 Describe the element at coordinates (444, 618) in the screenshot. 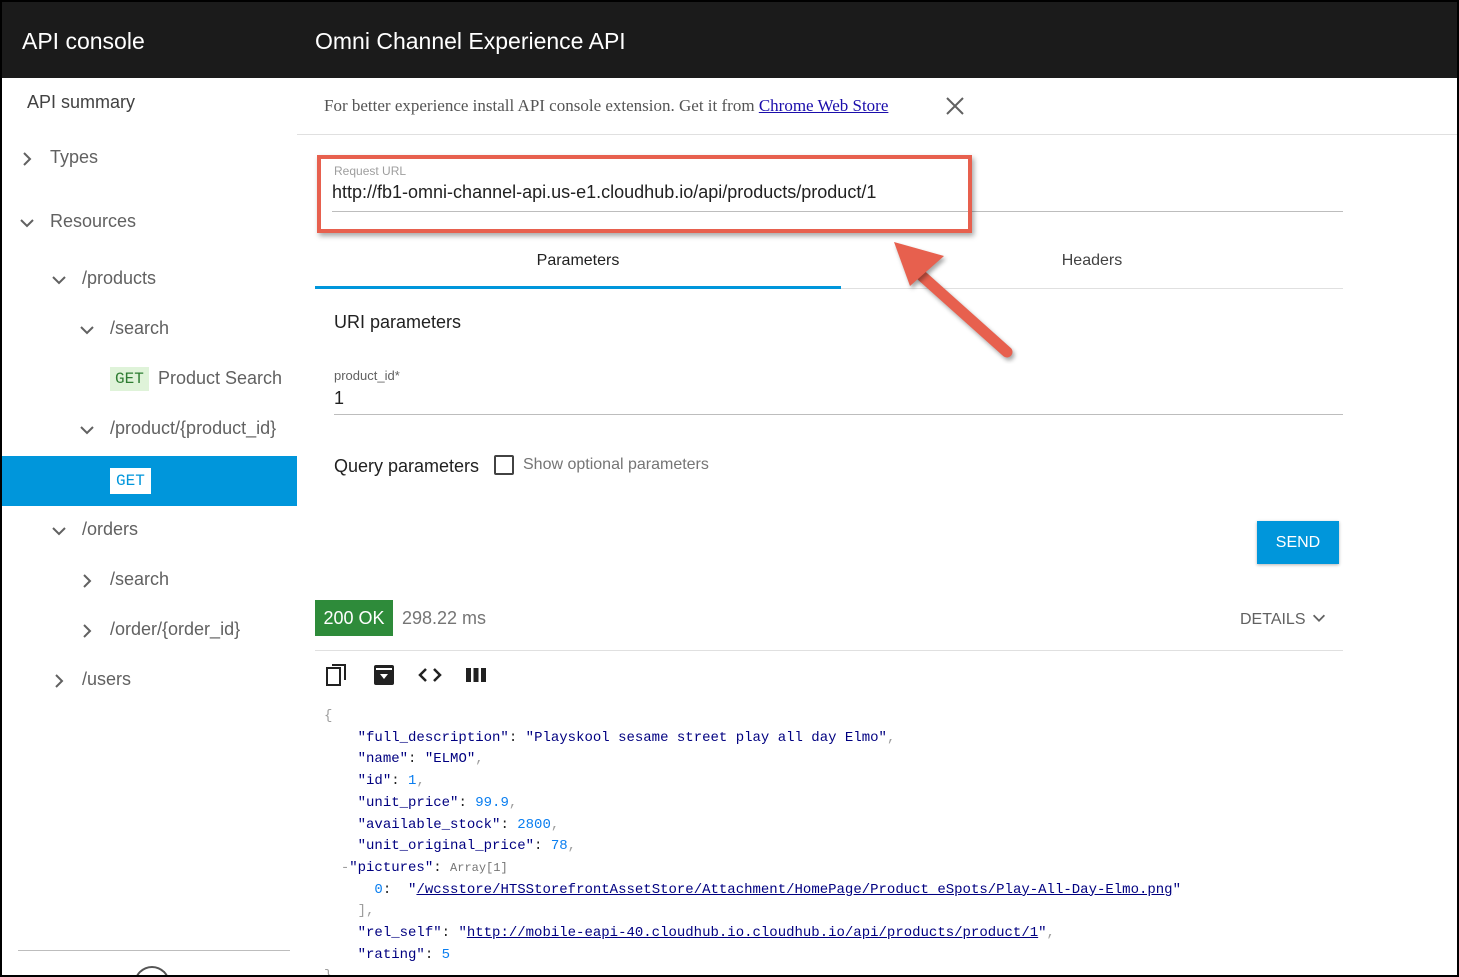

I see `response-time: 298.22 ms` at that location.